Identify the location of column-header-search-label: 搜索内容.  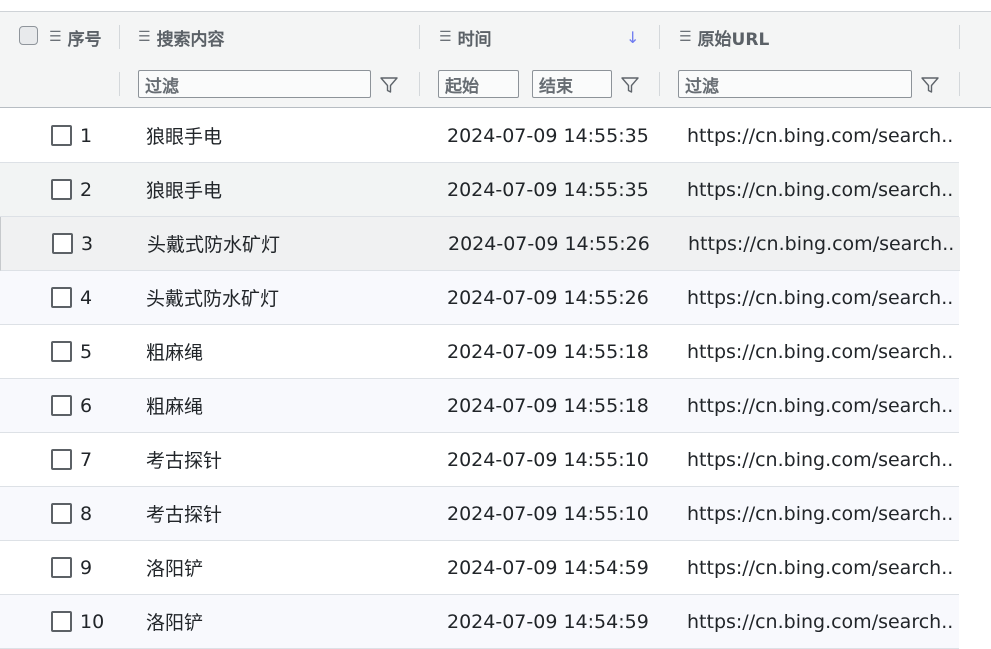
(190, 39).